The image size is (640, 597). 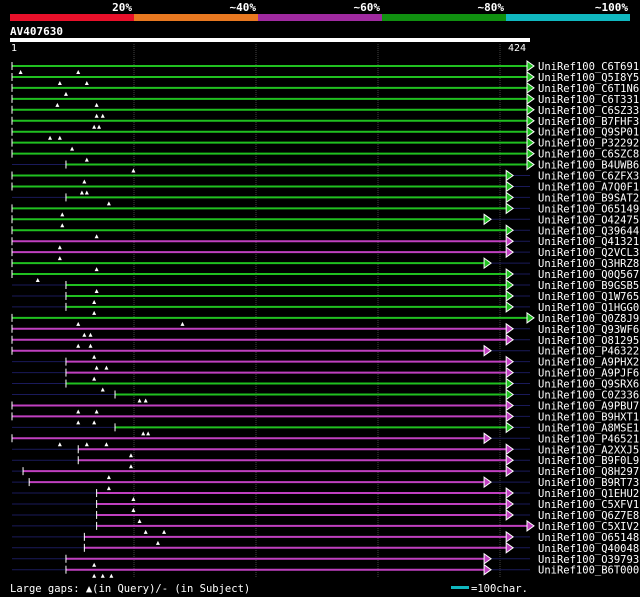 What do you see at coordinates (588, 571) in the screenshot?
I see `hit-label: UniRef100_B6T000` at bounding box center [588, 571].